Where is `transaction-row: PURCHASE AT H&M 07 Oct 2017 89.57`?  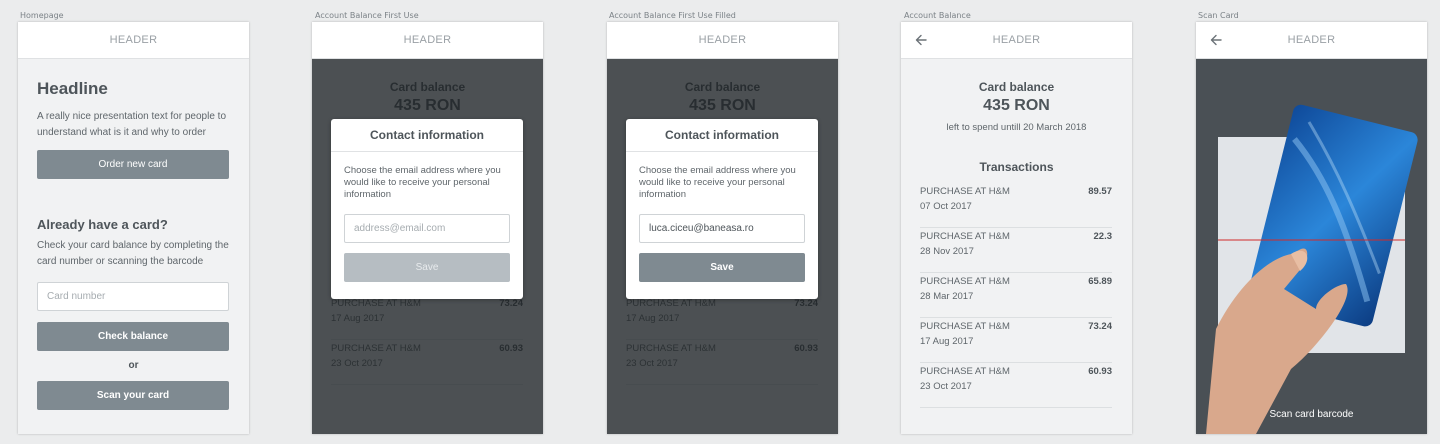
transaction-row: PURCHASE AT H&M 07 Oct 2017 89.57 is located at coordinates (1016, 205).